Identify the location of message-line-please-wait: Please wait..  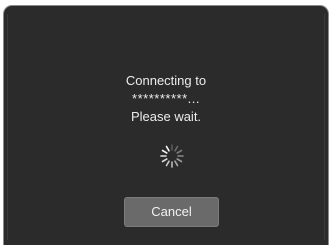
(166, 116).